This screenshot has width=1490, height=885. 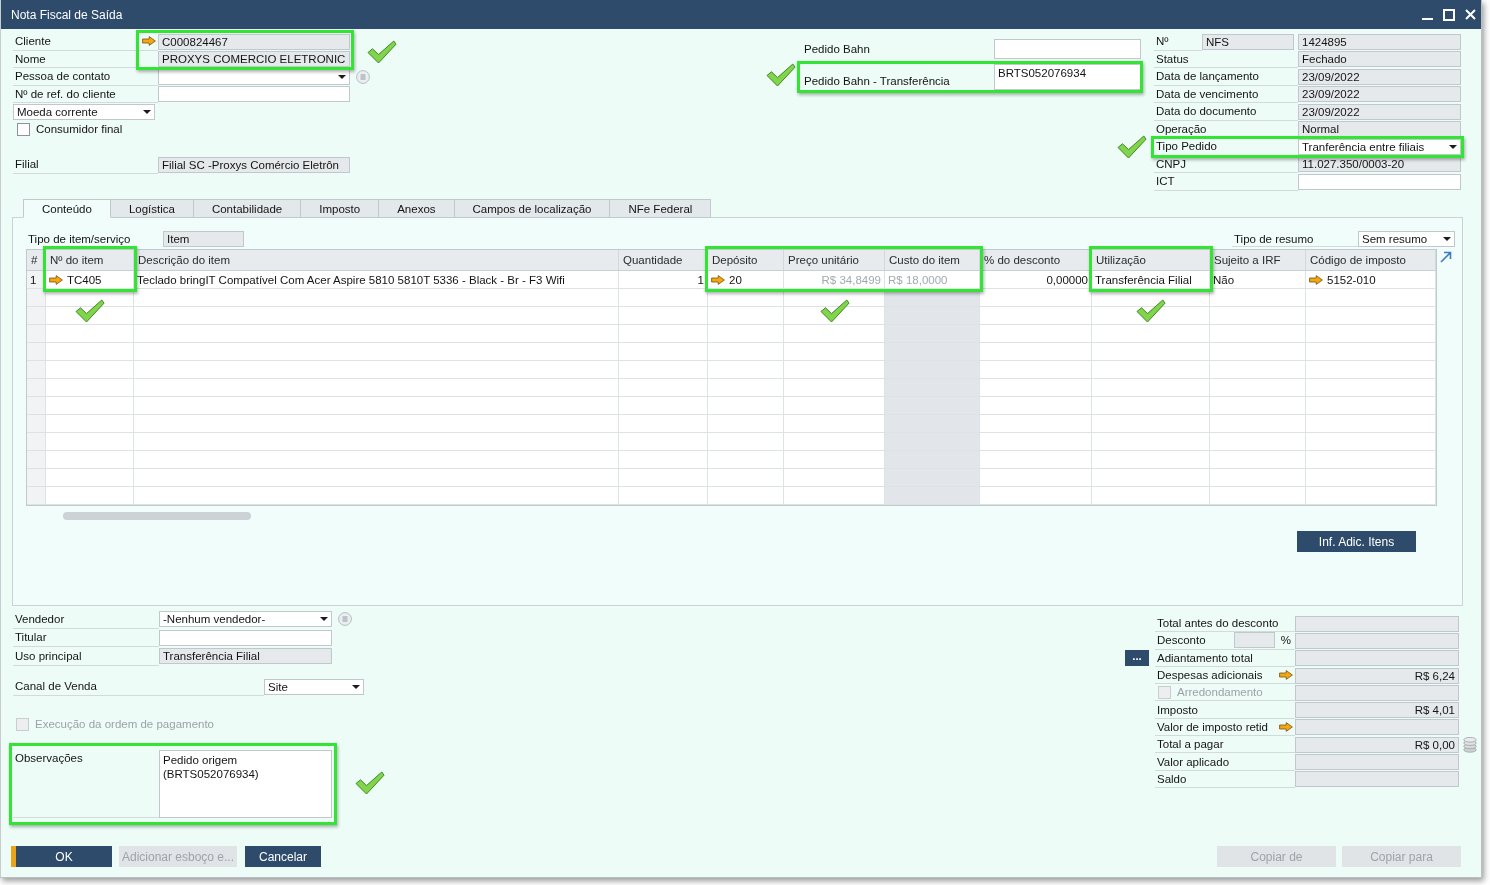 I want to click on input-field: NFS, so click(x=1248, y=41).